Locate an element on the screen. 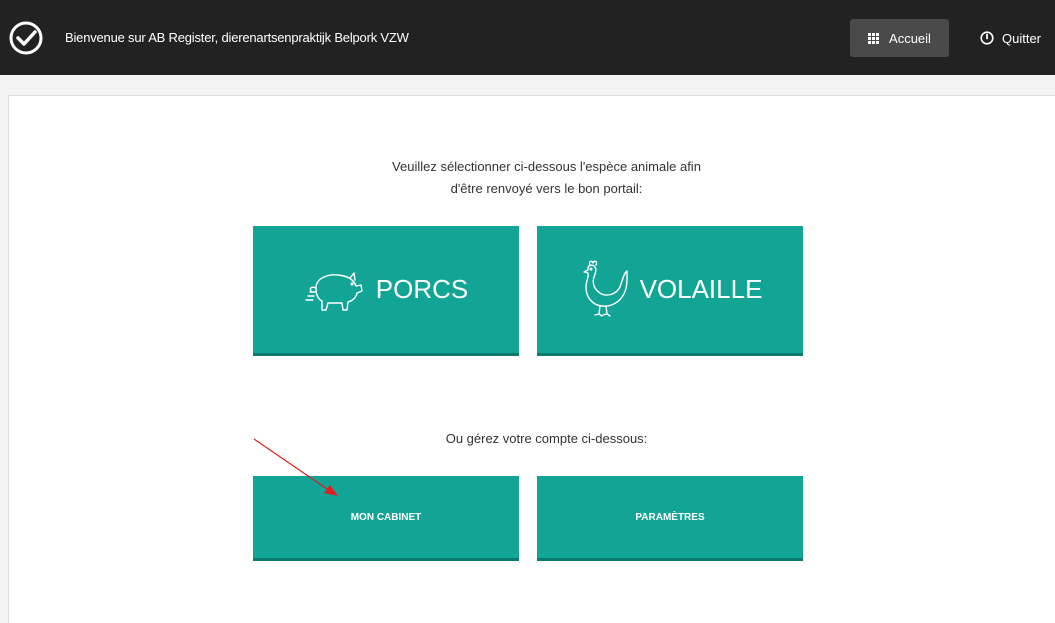  mon-cabinet-label: MON CABINET is located at coordinates (386, 517).